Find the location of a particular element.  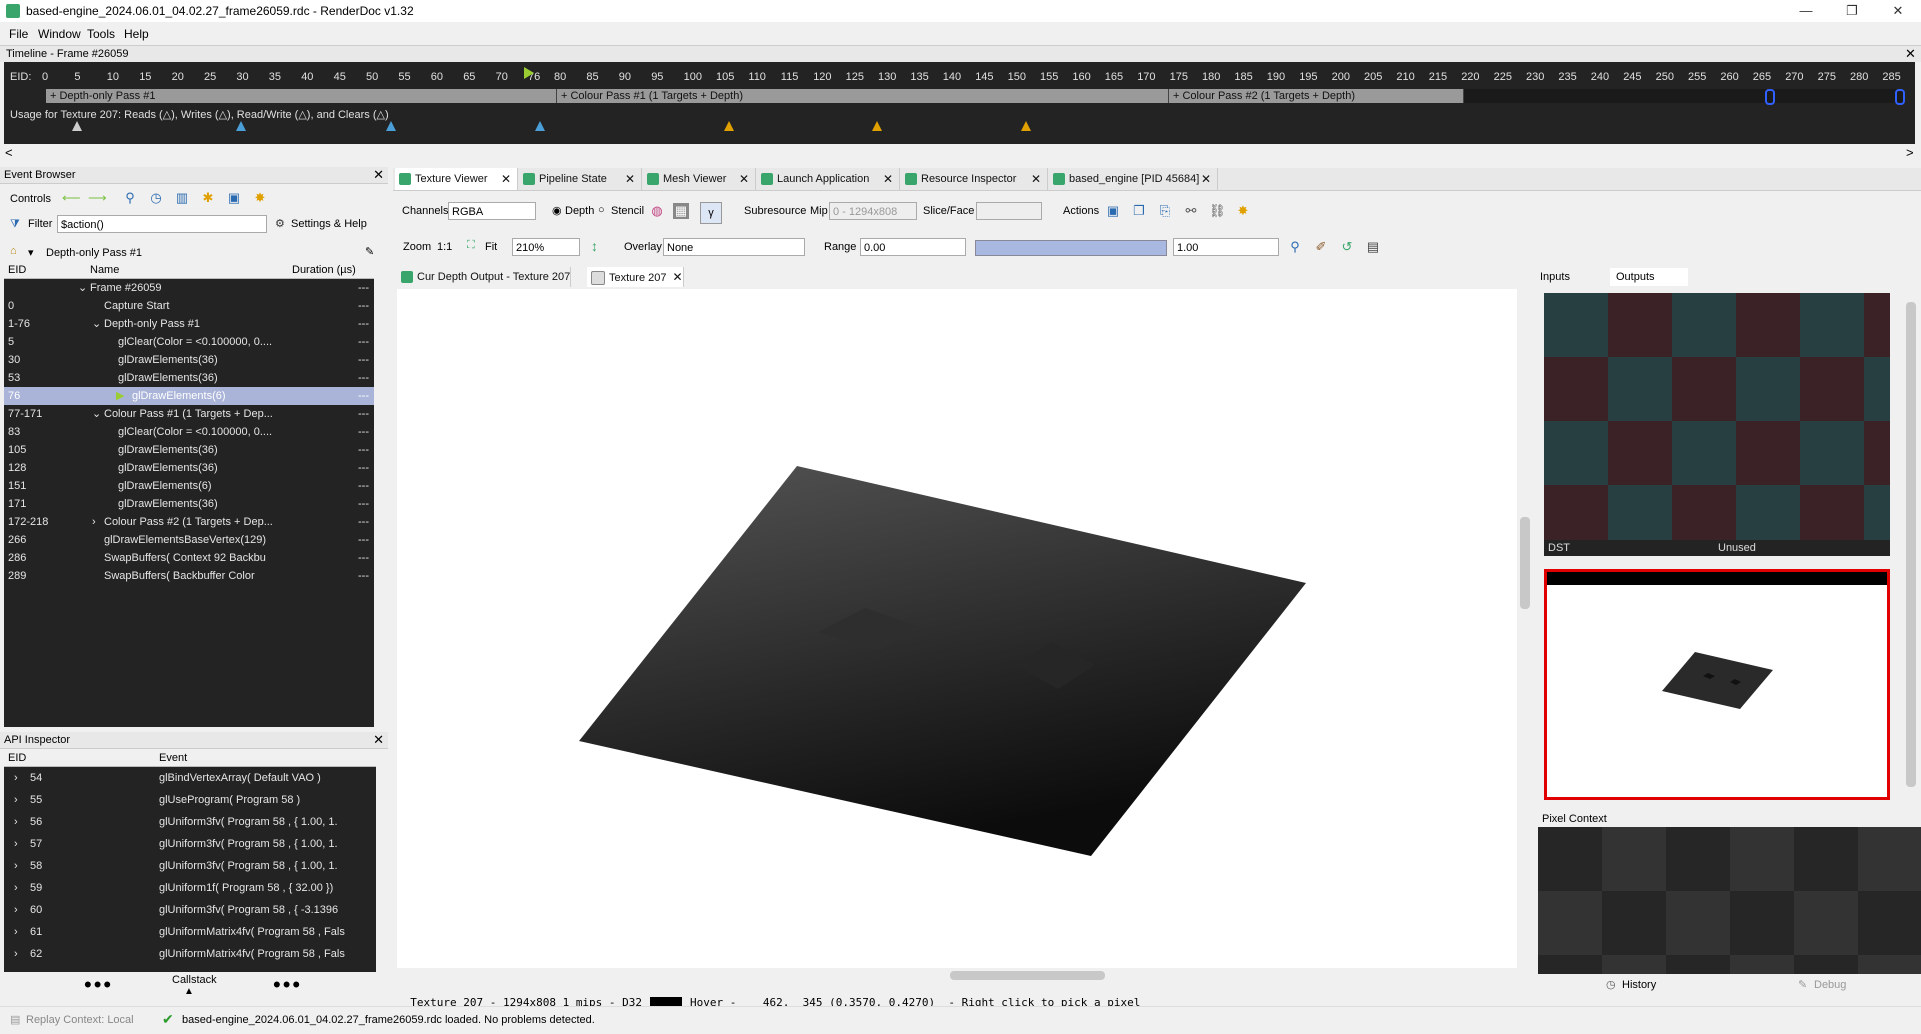

binoculars-icon: ⚯ is located at coordinates (1191, 211).